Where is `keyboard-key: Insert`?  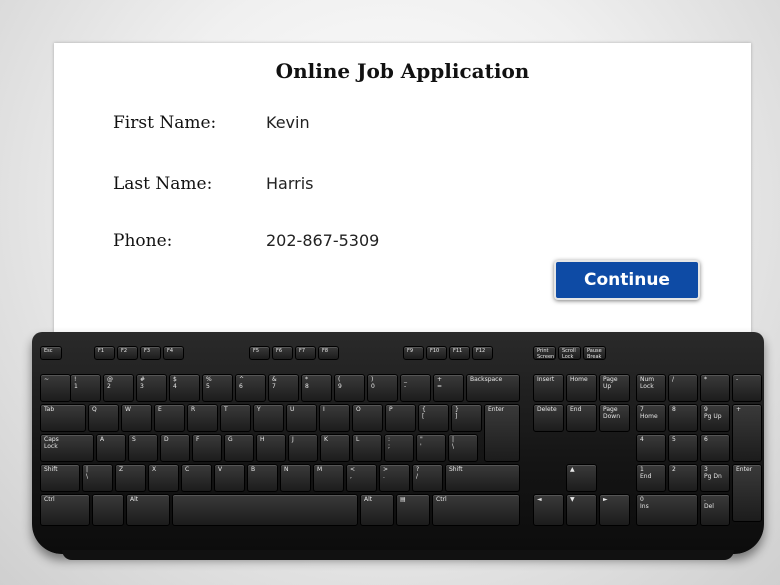
keyboard-key: Insert is located at coordinates (548, 388).